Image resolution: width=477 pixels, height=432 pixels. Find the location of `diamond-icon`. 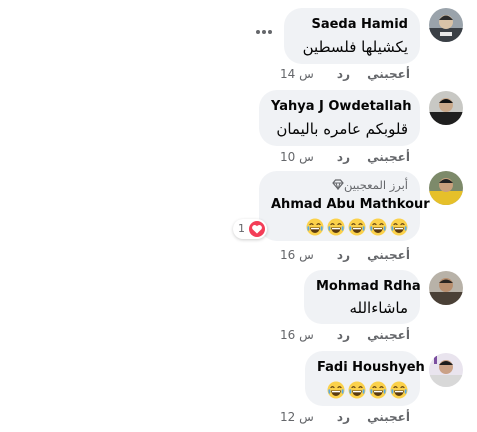

diamond-icon is located at coordinates (338, 184).